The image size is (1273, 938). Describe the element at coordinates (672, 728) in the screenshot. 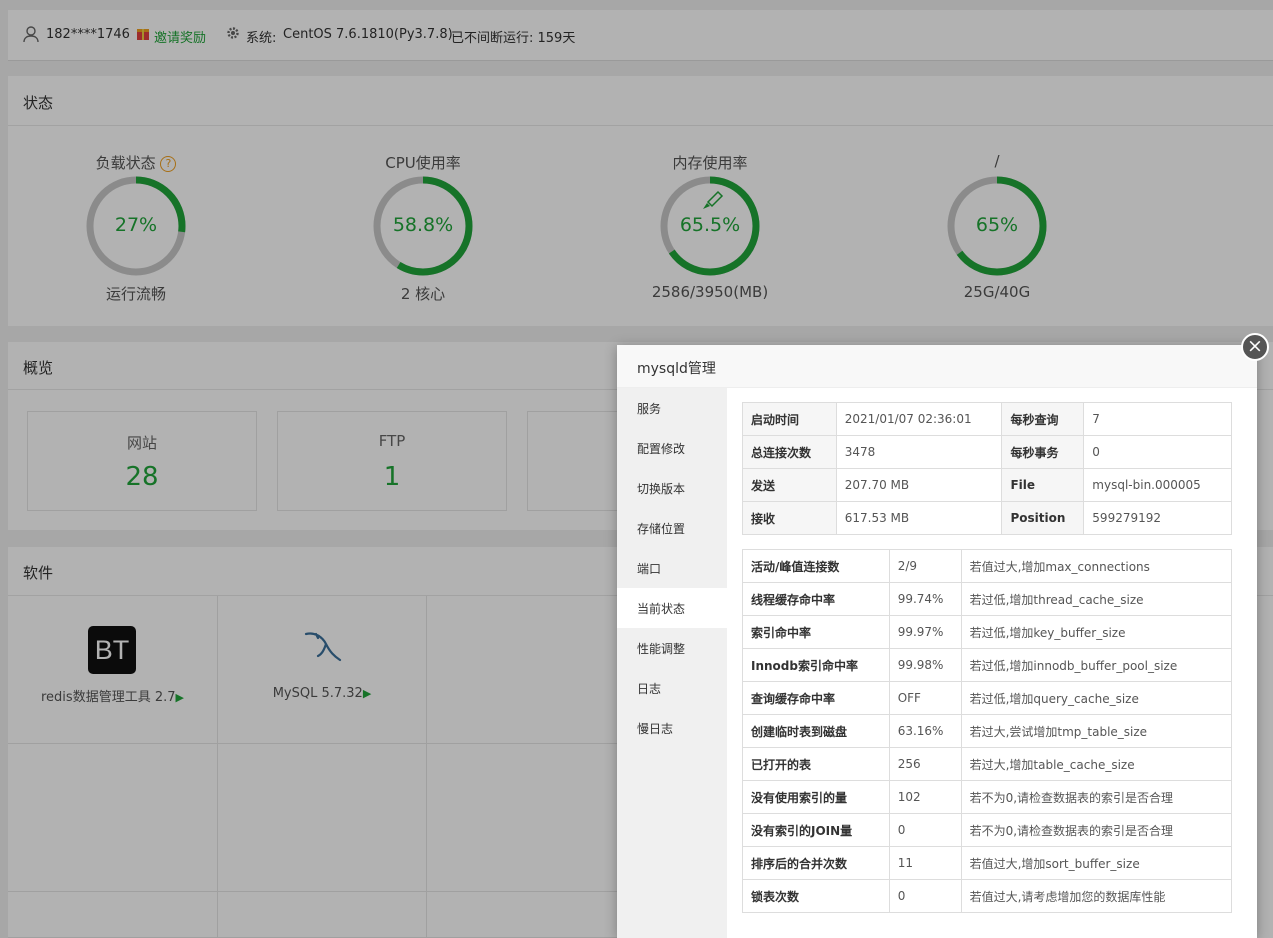

I see `menu-slow-log: 慢日志` at that location.